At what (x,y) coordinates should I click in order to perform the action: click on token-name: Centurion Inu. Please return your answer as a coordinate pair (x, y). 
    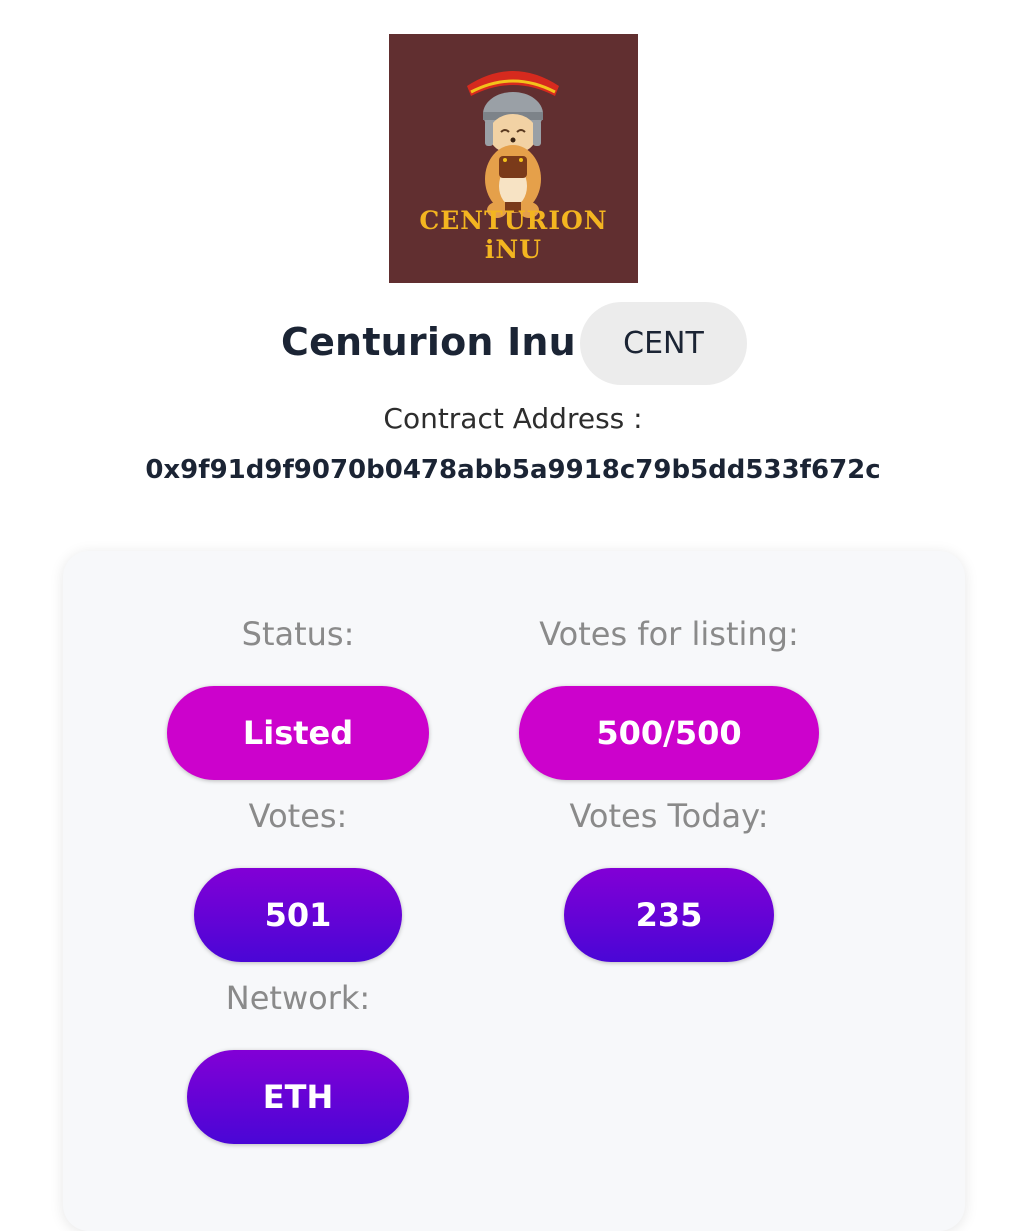
    Looking at the image, I should click on (428, 342).